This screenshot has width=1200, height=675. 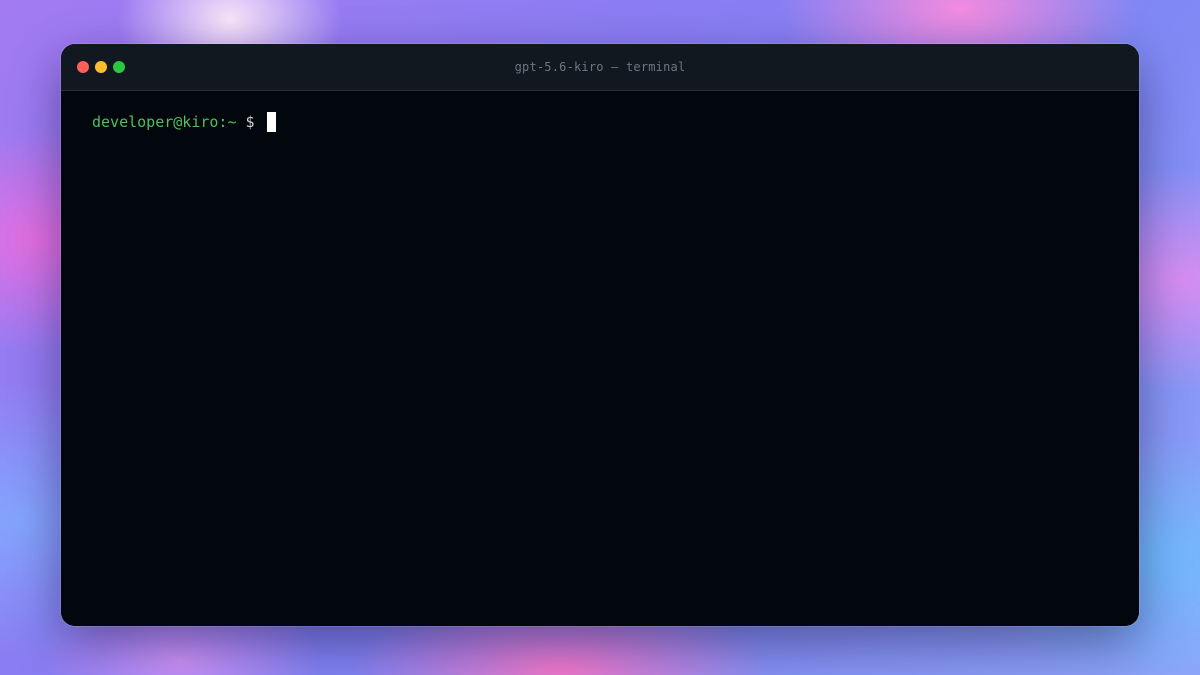 What do you see at coordinates (271, 122) in the screenshot?
I see `text-cursor` at bounding box center [271, 122].